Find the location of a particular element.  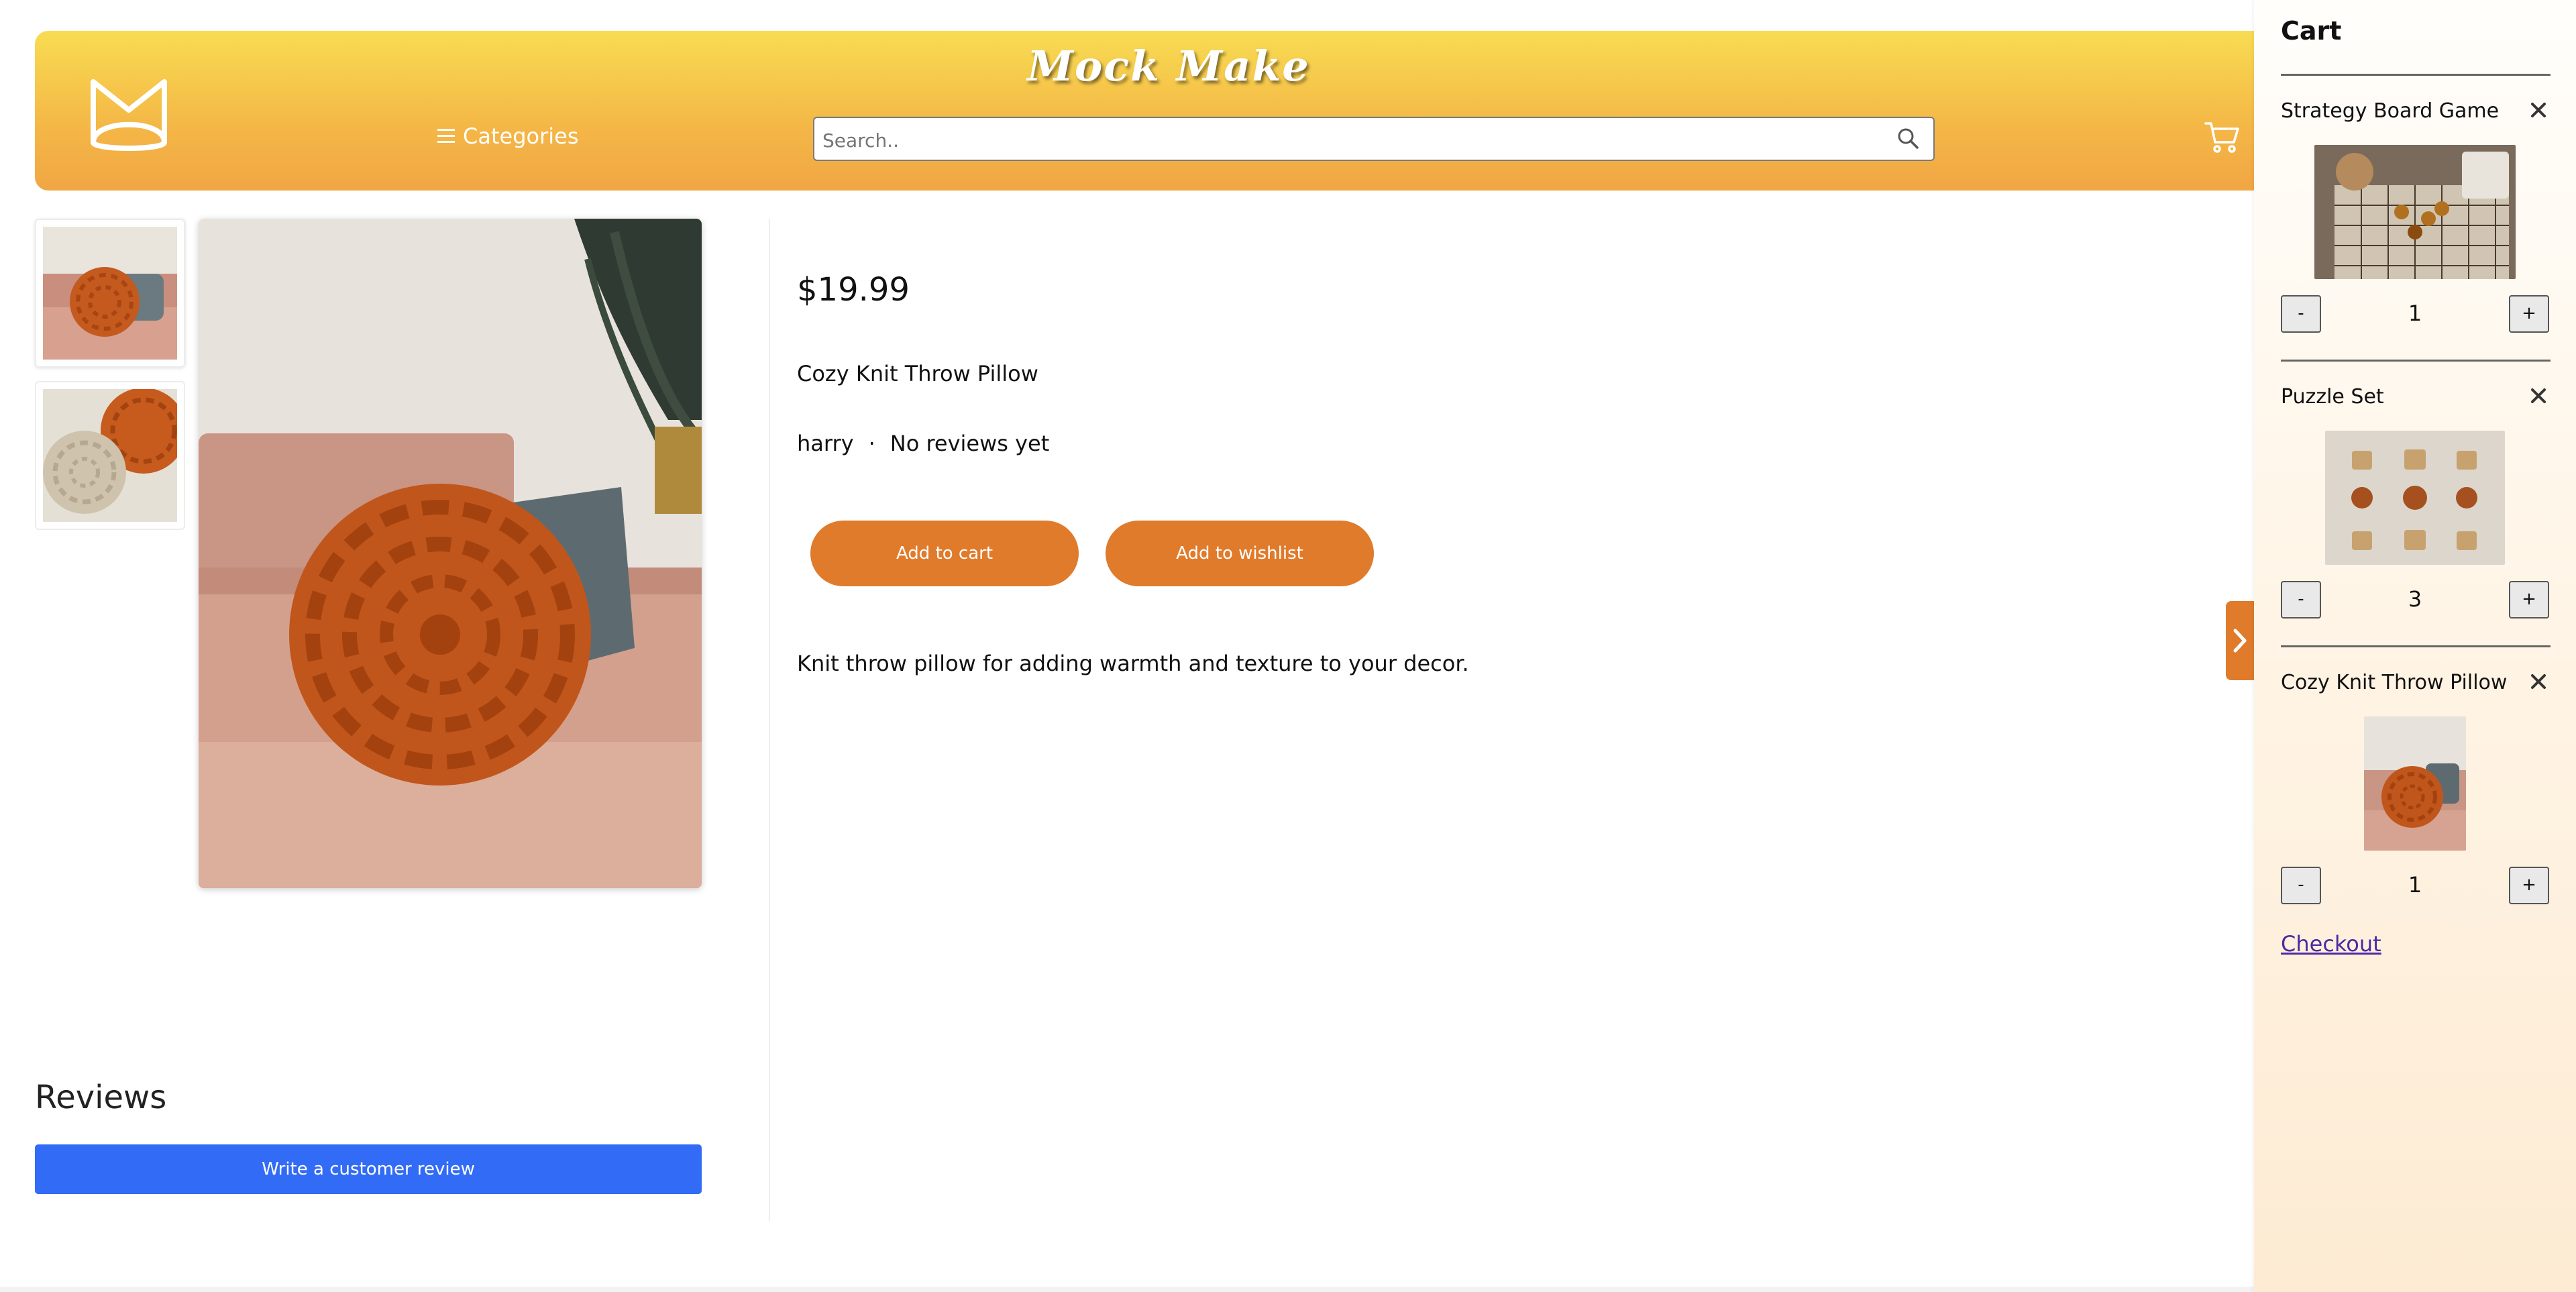

chevron-right-icon is located at coordinates (2240, 641).